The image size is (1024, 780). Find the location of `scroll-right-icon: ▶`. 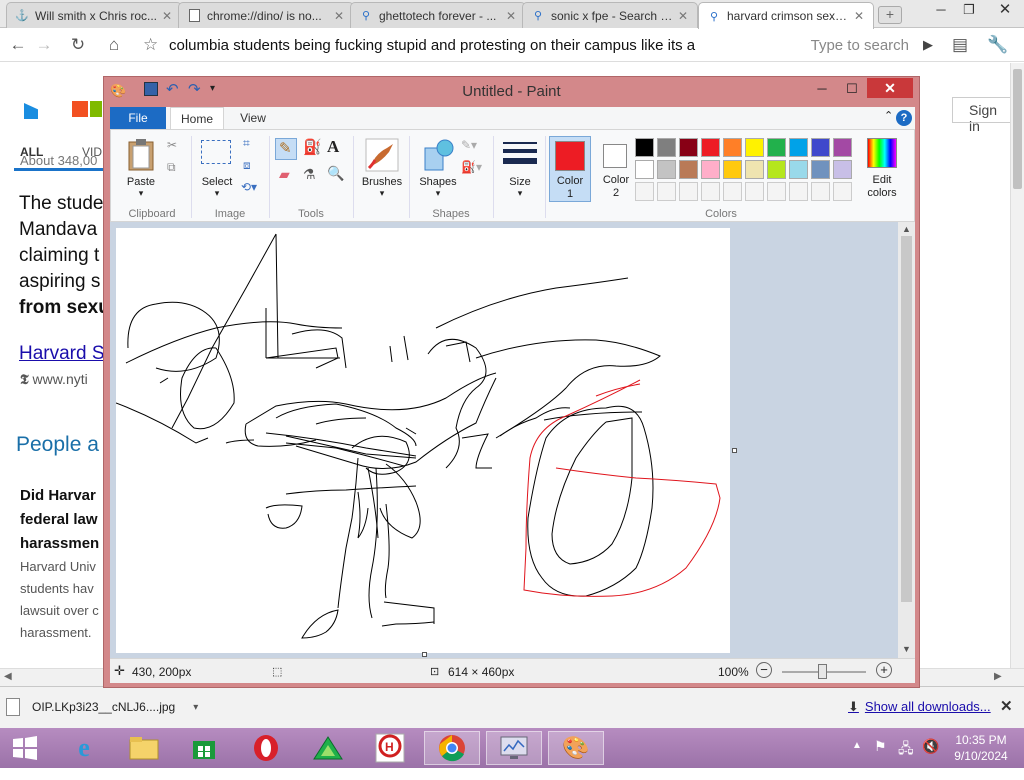

scroll-right-icon: ▶ is located at coordinates (998, 676).